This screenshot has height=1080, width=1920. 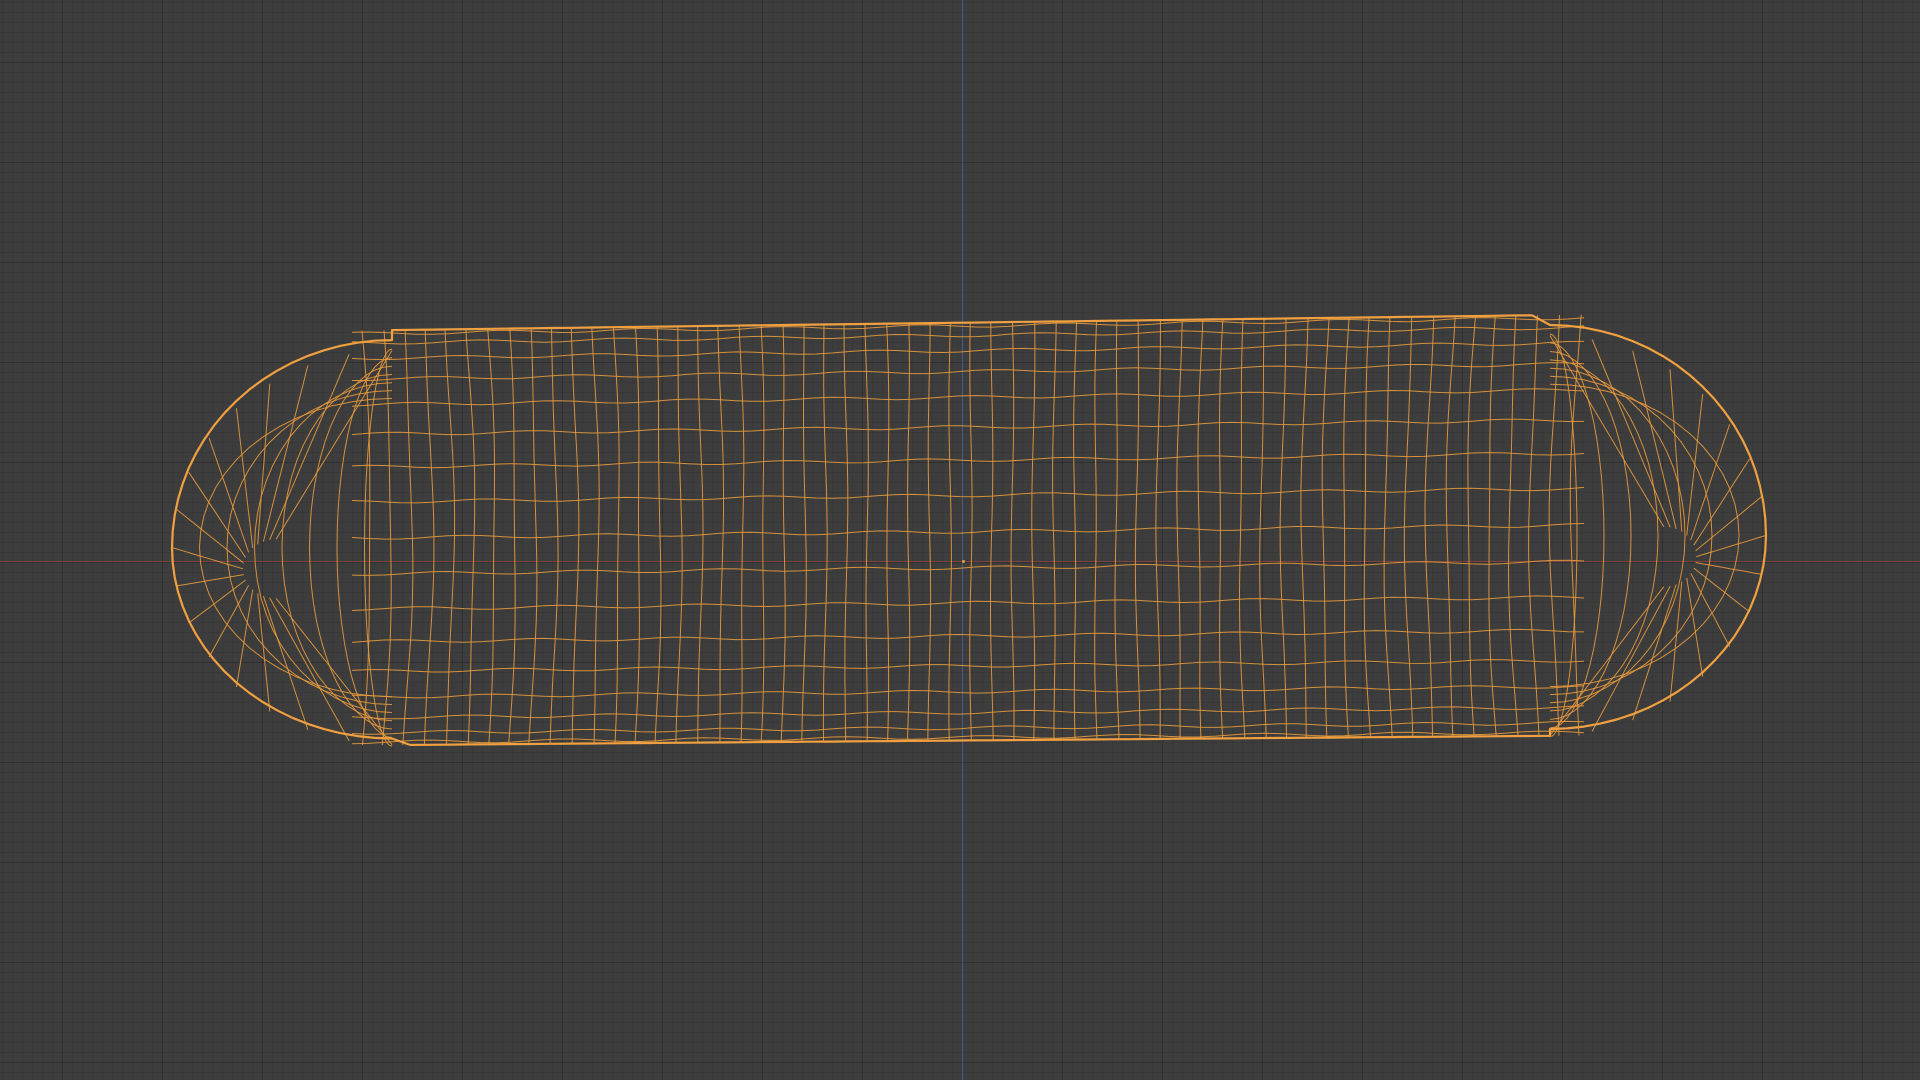 I want to click on object-origin-point, so click(x=963, y=561).